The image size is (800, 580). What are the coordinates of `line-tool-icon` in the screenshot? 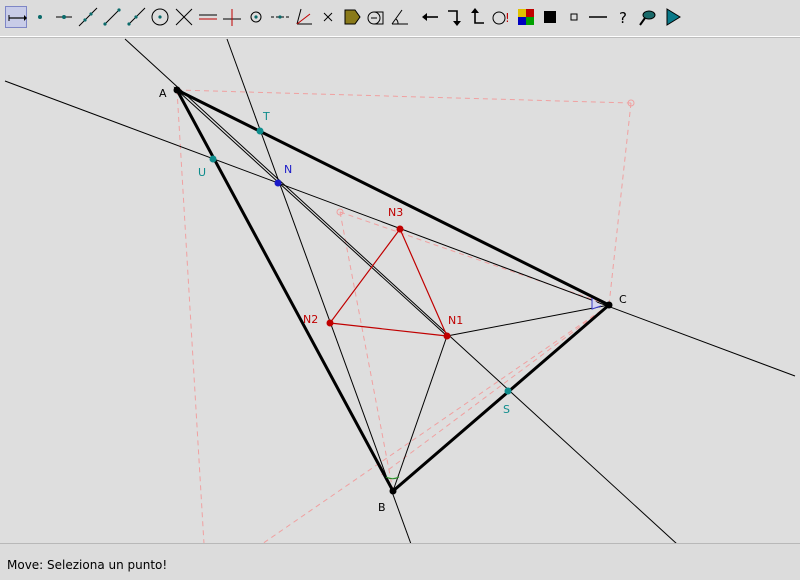 It's located at (88, 17).